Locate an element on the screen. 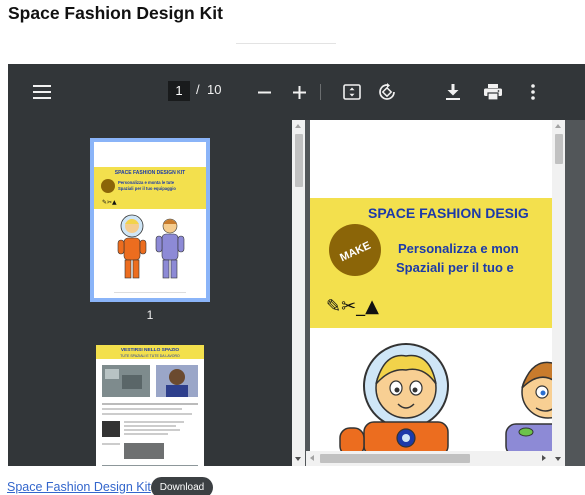 Image resolution: width=585 pixels, height=495 pixels. horizontal-scrollbar is located at coordinates (429, 458).